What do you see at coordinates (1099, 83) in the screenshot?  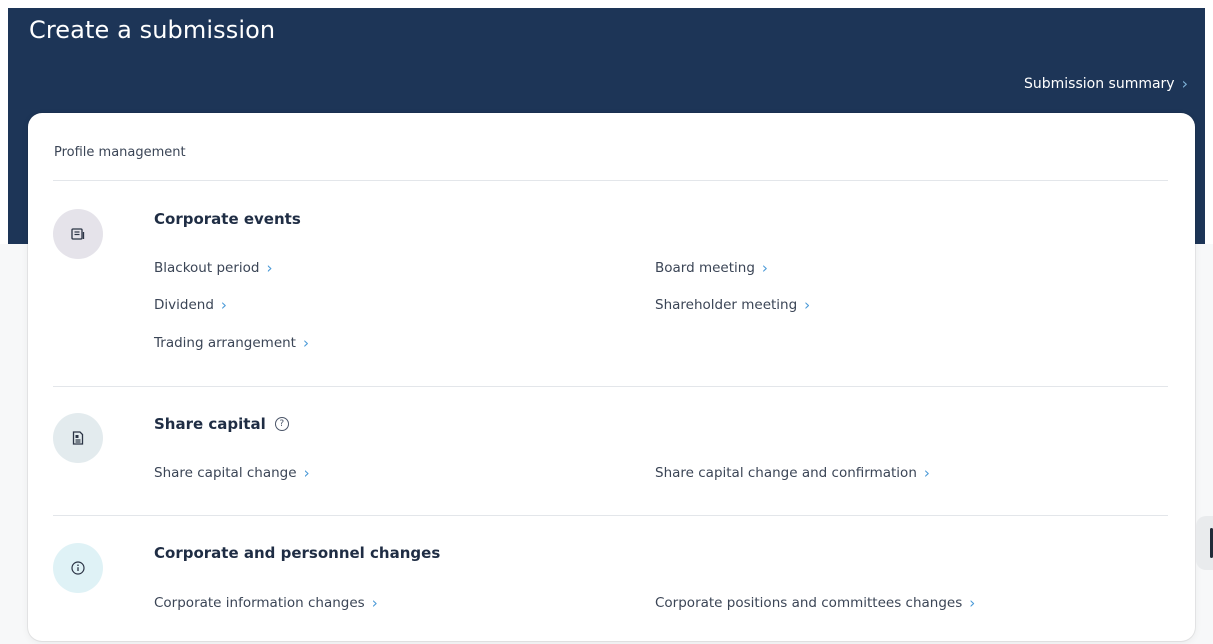 I see `submission-summary-label: Submission summary` at bounding box center [1099, 83].